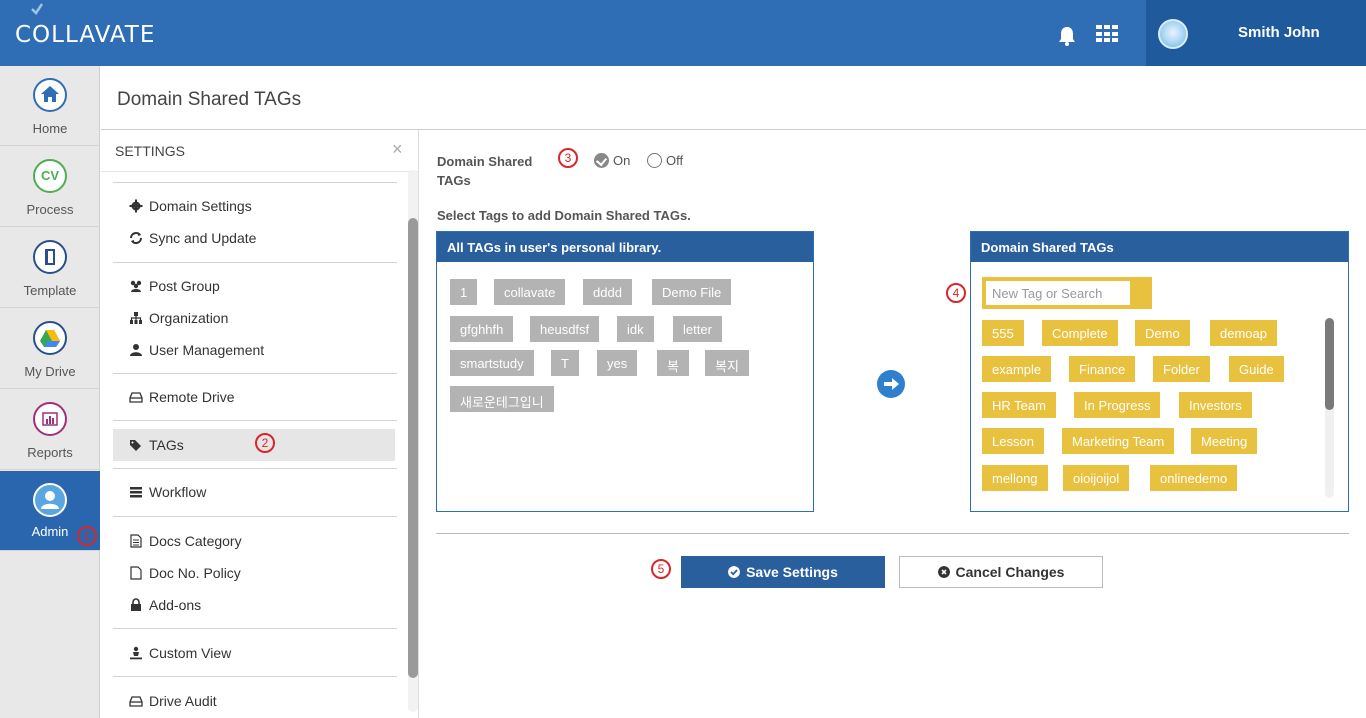  What do you see at coordinates (783, 572) in the screenshot?
I see `save-settings-button: Save Settings` at bounding box center [783, 572].